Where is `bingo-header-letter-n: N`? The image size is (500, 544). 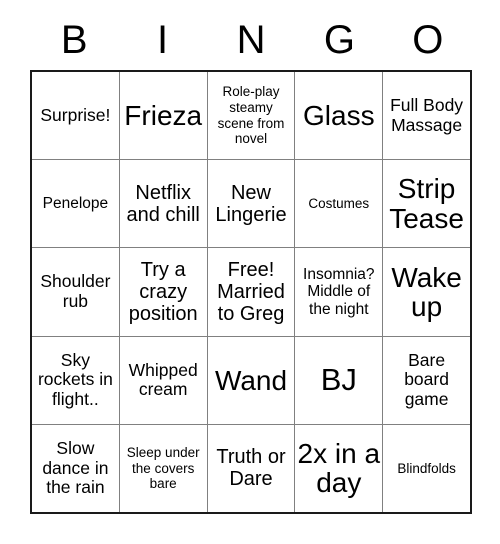
bingo-header-letter-n: N is located at coordinates (251, 40).